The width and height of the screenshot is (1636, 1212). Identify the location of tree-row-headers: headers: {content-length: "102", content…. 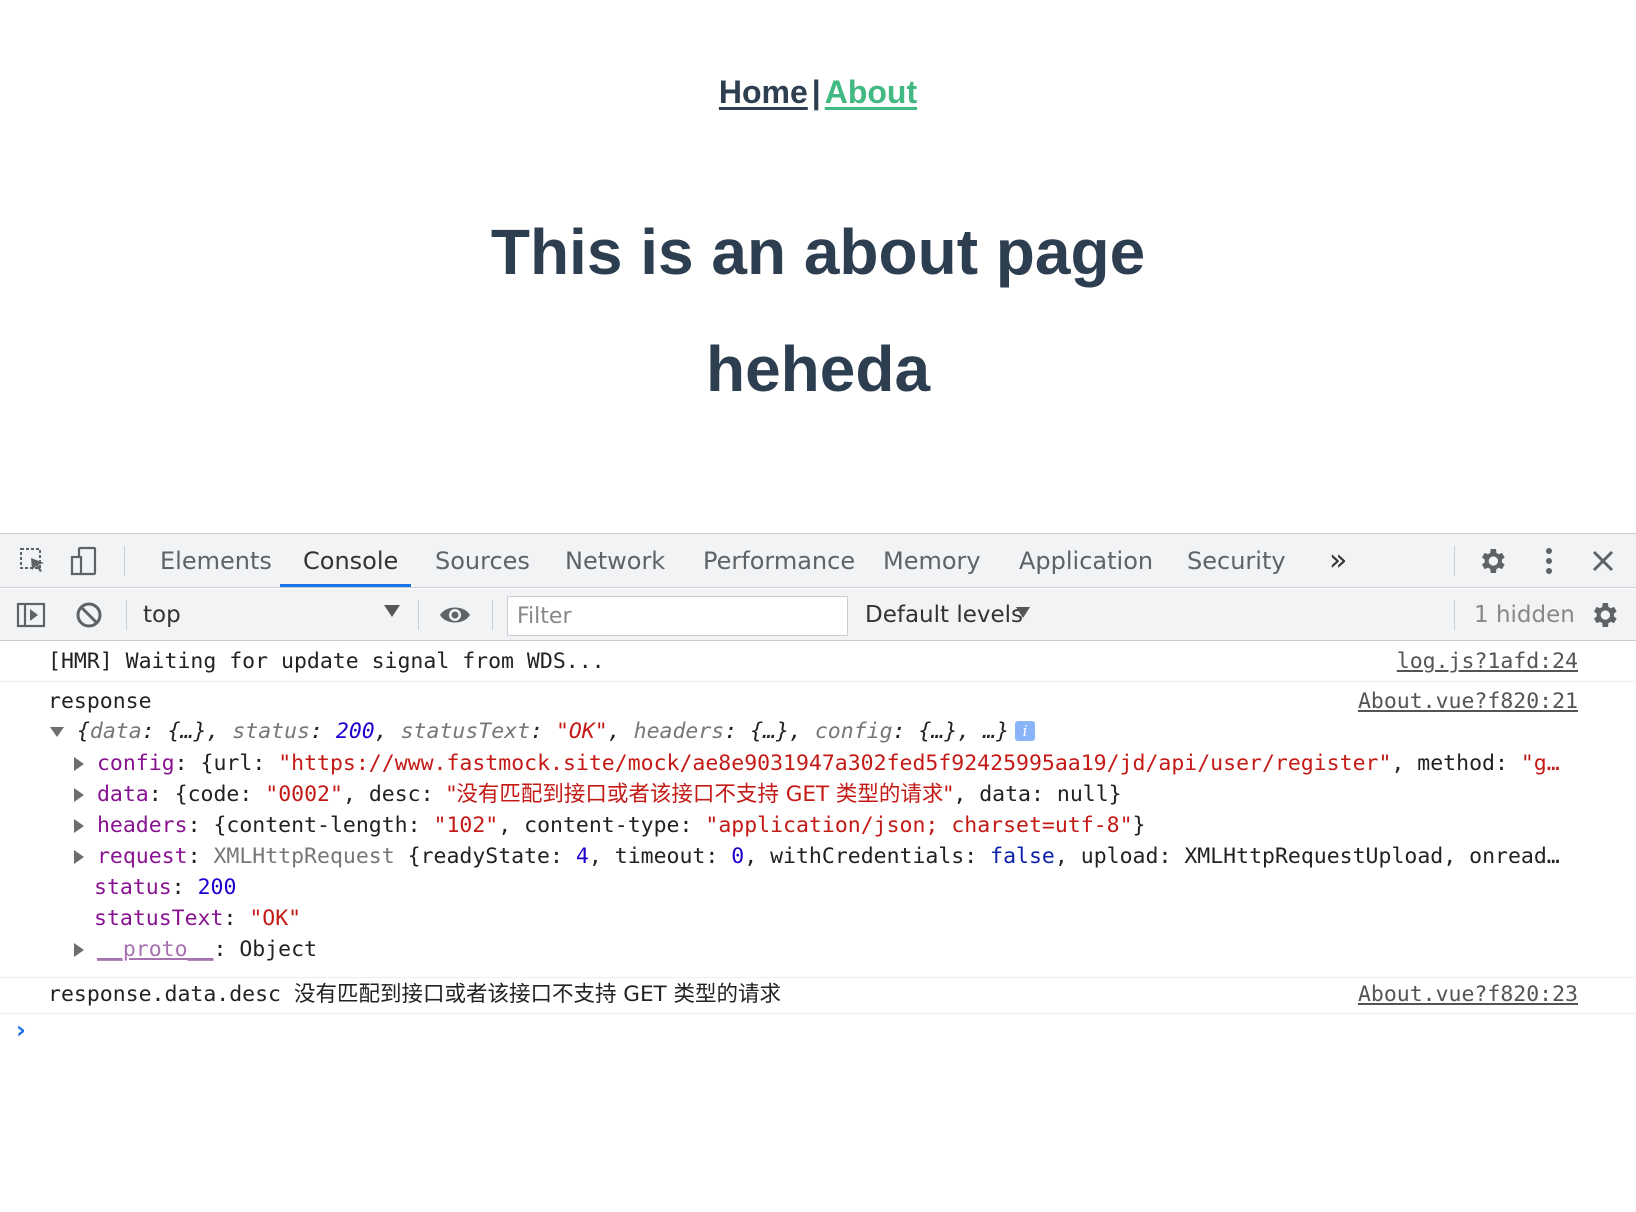
(609, 826).